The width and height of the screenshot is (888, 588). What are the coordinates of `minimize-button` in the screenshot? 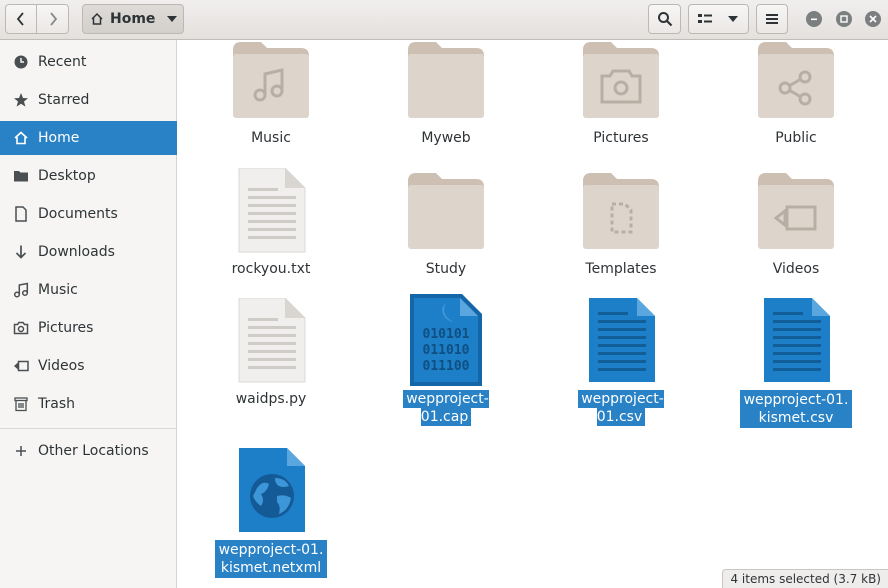 It's located at (814, 19).